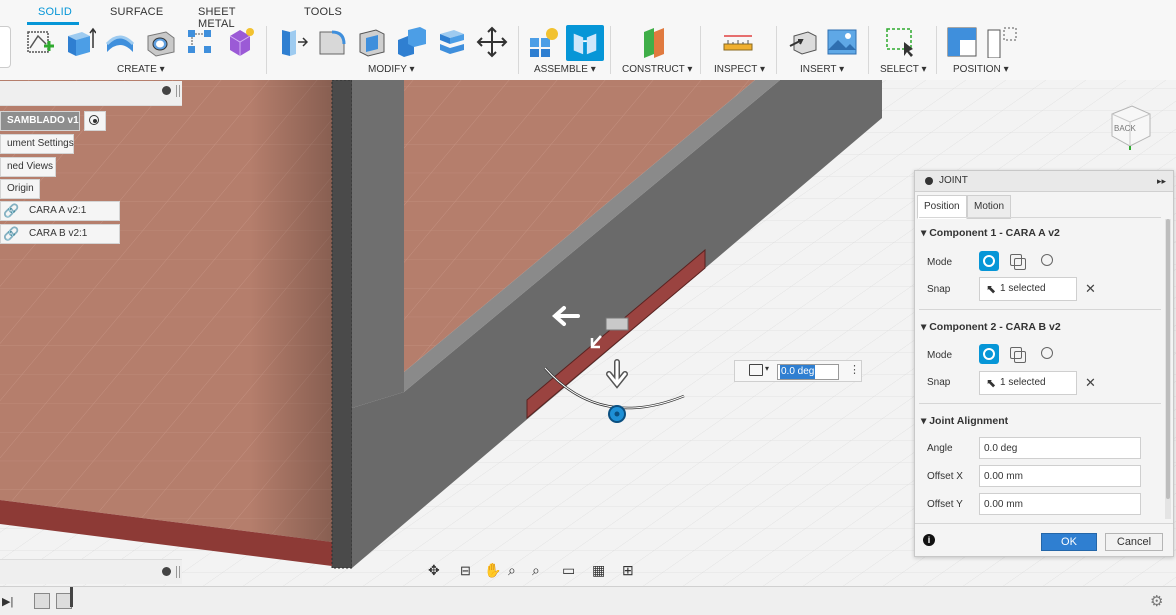  Describe the element at coordinates (20, 189) in the screenshot. I see `browser-item-origin: Origin` at that location.